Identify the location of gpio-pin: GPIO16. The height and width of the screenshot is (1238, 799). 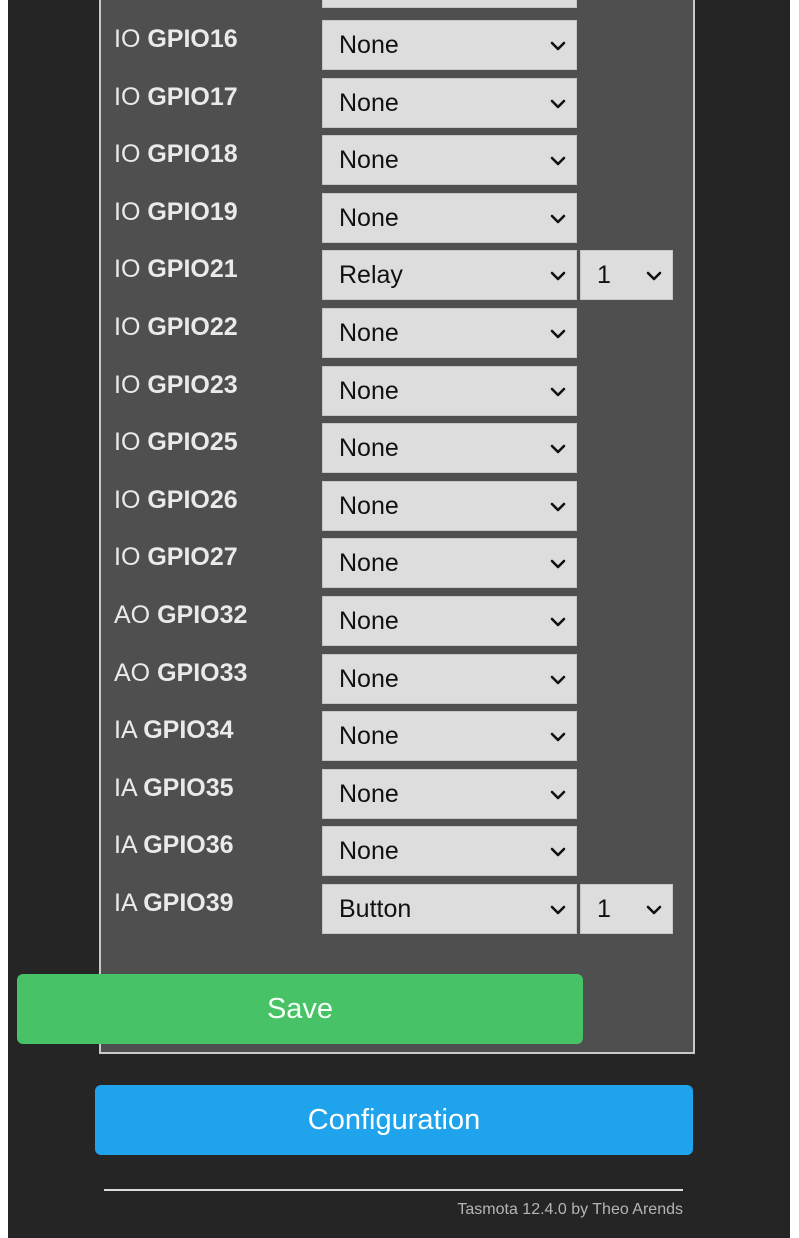
(192, 39).